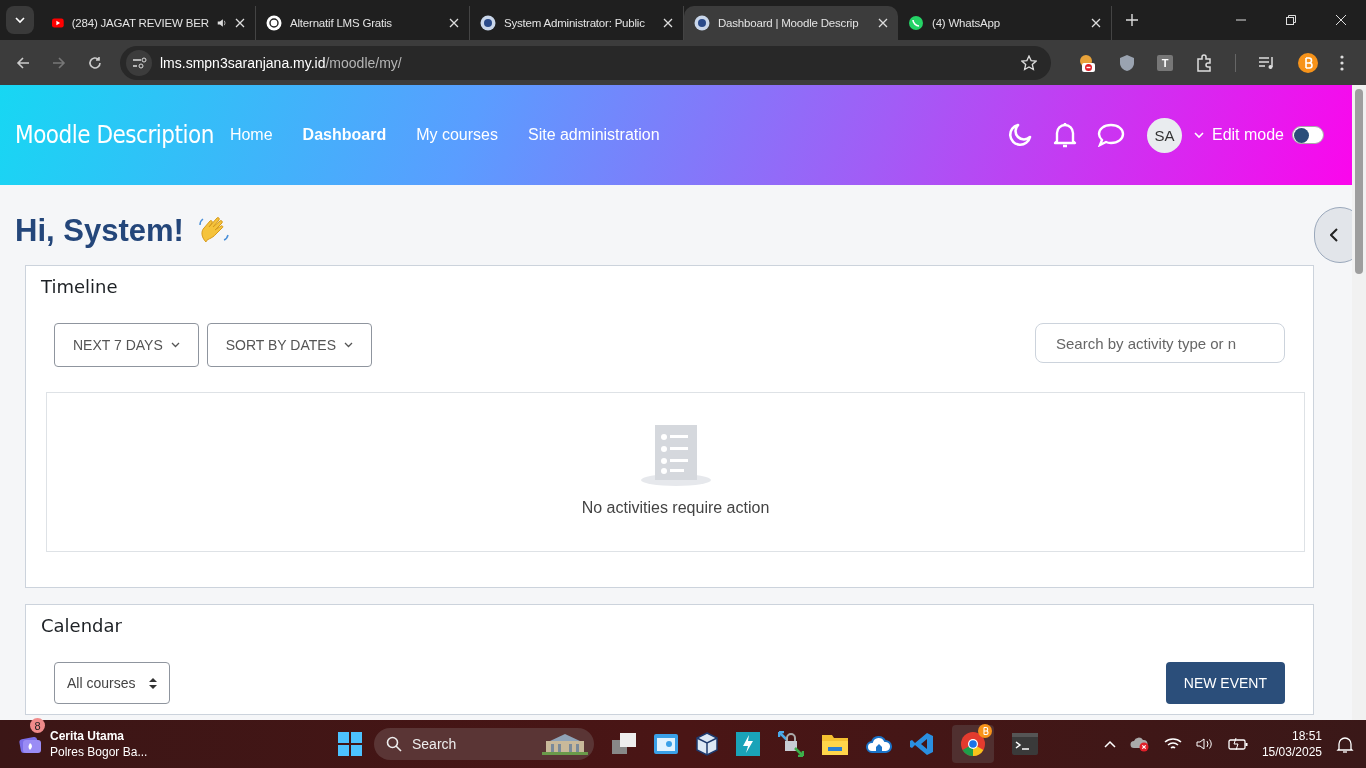  I want to click on folder-icon, so click(835, 744).